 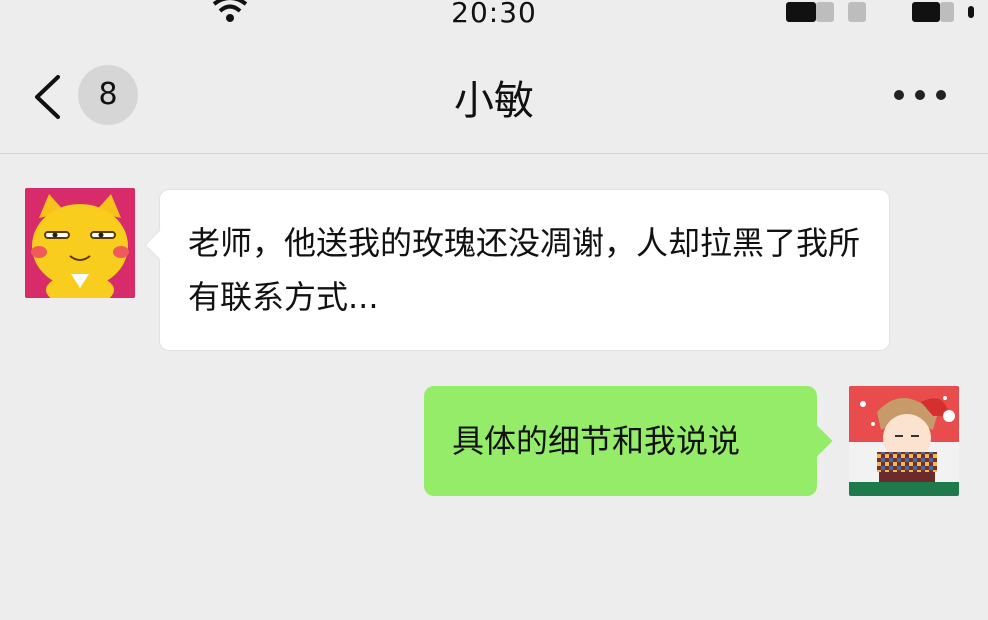 I want to click on cartoon-boy-avatar, so click(x=904, y=441).